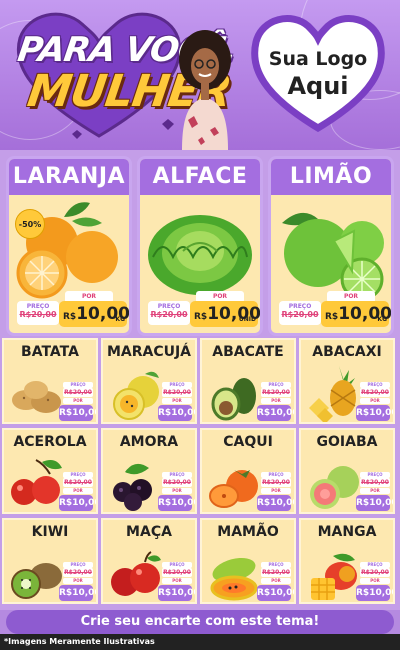  Describe the element at coordinates (233, 489) in the screenshot. I see `persimmon-icon` at that location.